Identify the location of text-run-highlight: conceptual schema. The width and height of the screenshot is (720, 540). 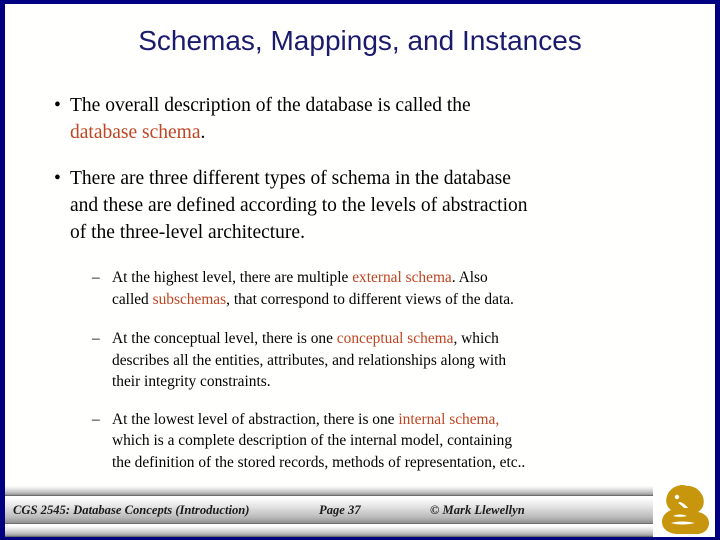
(395, 338).